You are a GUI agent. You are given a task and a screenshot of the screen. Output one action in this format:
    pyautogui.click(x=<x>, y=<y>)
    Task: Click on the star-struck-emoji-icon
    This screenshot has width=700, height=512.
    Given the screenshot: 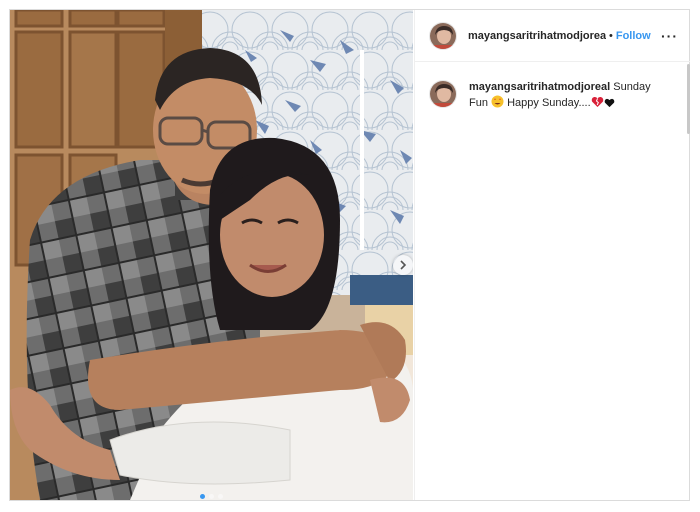 What is the action you would take?
    pyautogui.click(x=497, y=104)
    